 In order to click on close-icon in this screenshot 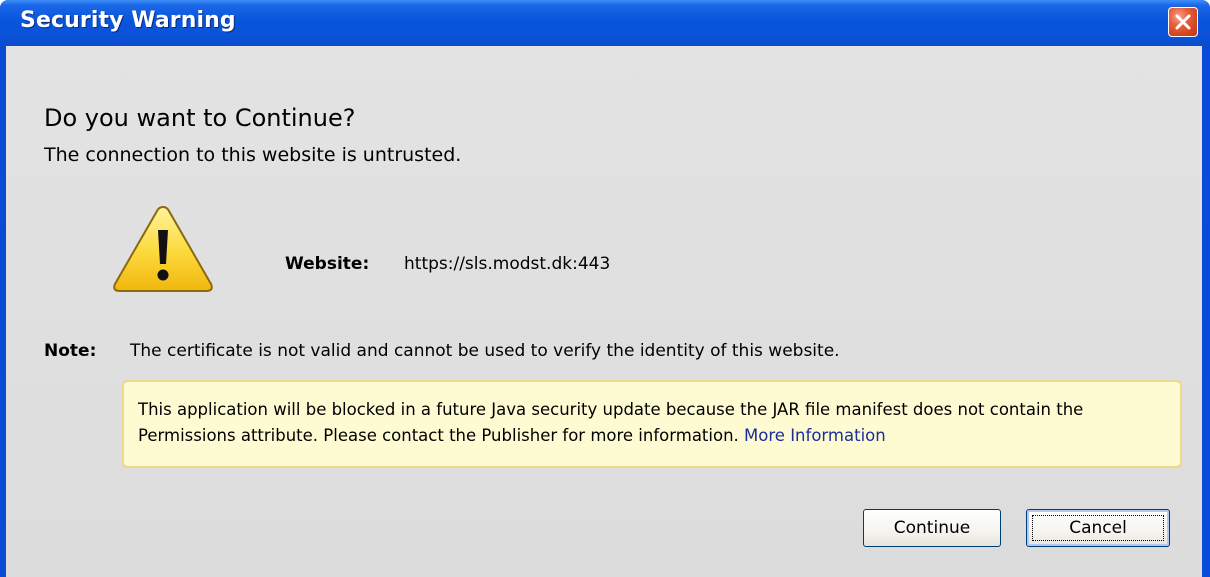, I will do `click(1183, 22)`.